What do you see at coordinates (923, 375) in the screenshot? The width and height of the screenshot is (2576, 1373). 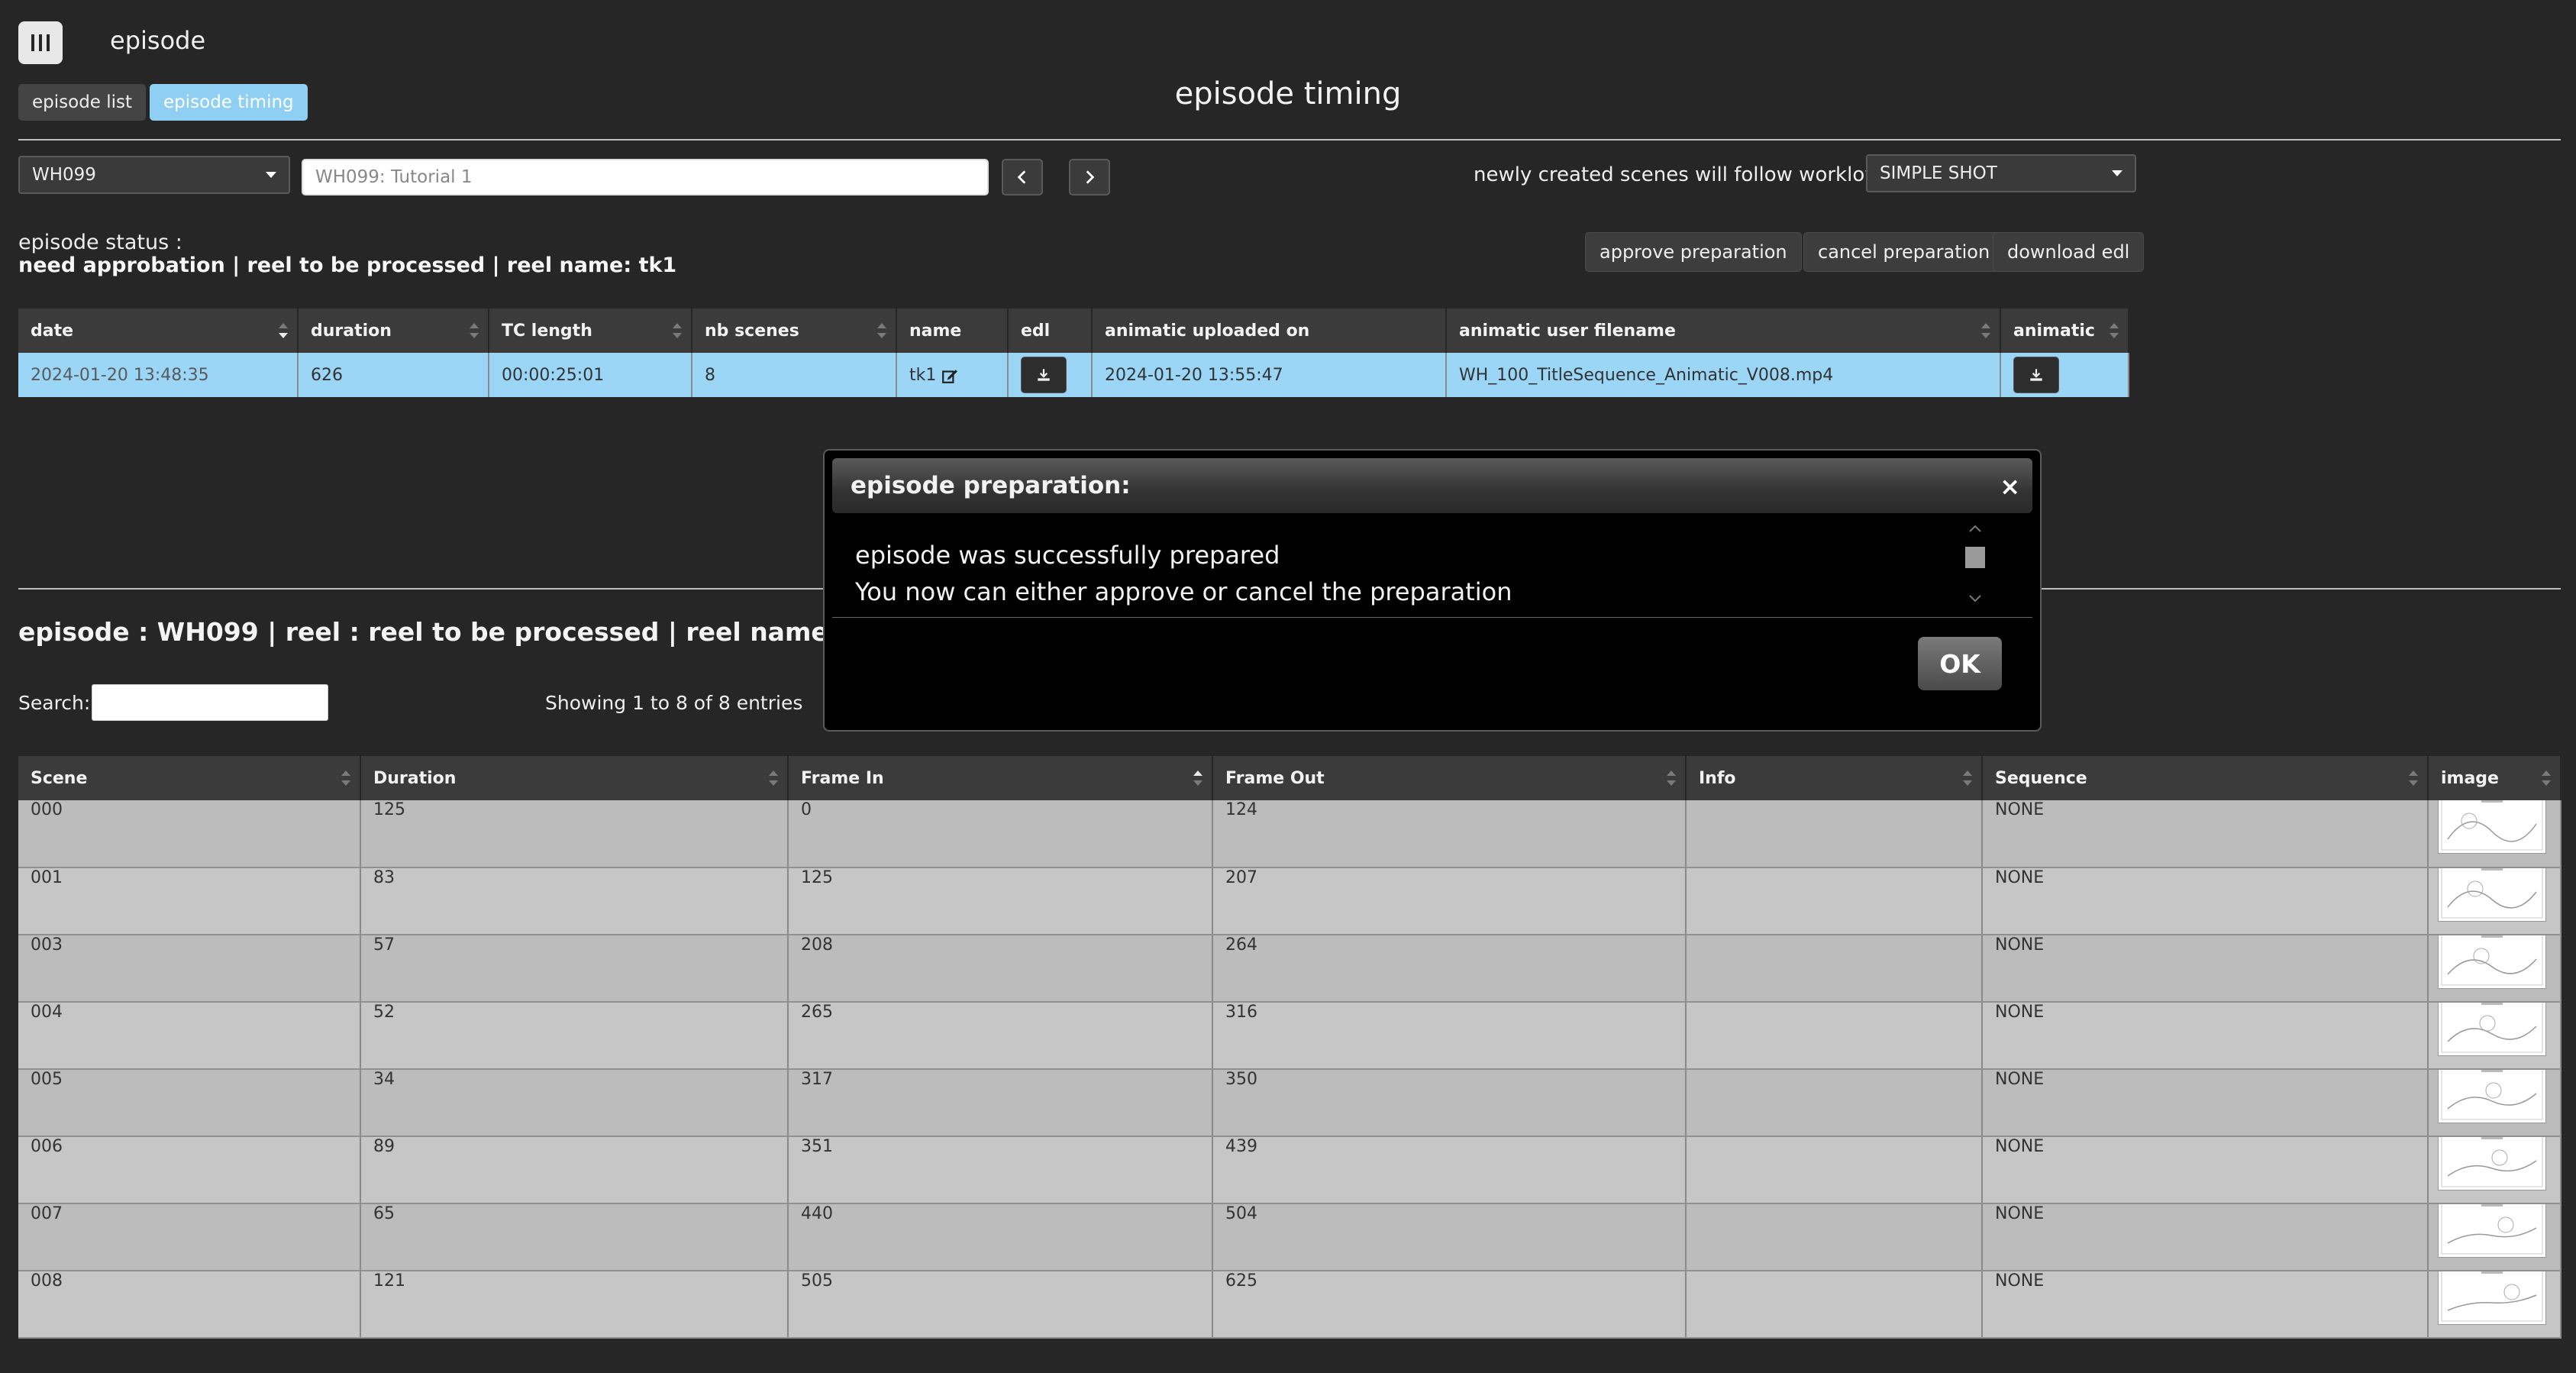 I see `reel-name: tk1` at bounding box center [923, 375].